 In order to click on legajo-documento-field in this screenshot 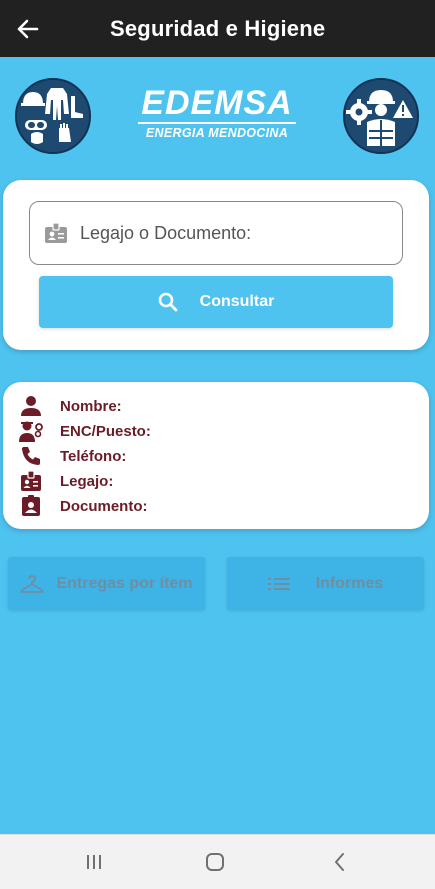, I will do `click(216, 233)`.